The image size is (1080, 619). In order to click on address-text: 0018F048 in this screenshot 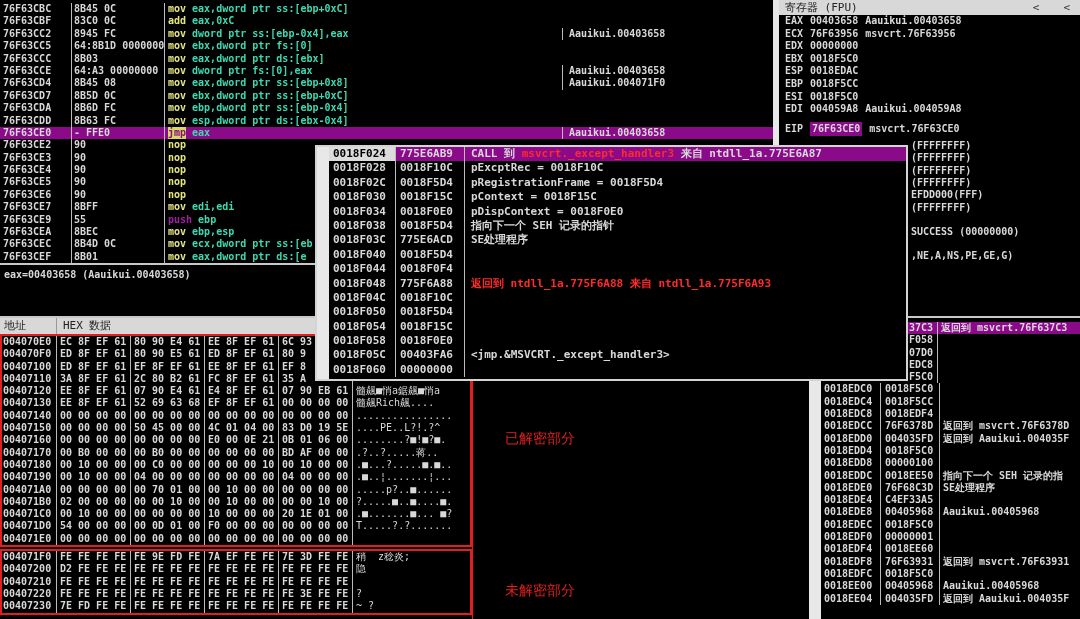, I will do `click(362, 283)`.